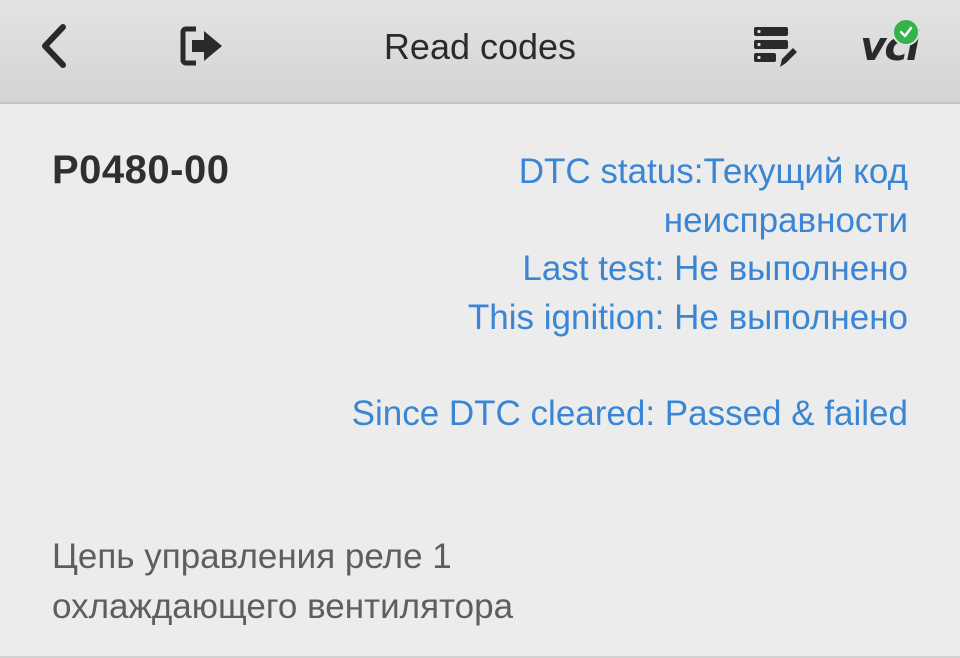 The width and height of the screenshot is (960, 658). I want to click on this-ignition-text: This ignition: Не выполнено, so click(687, 317).